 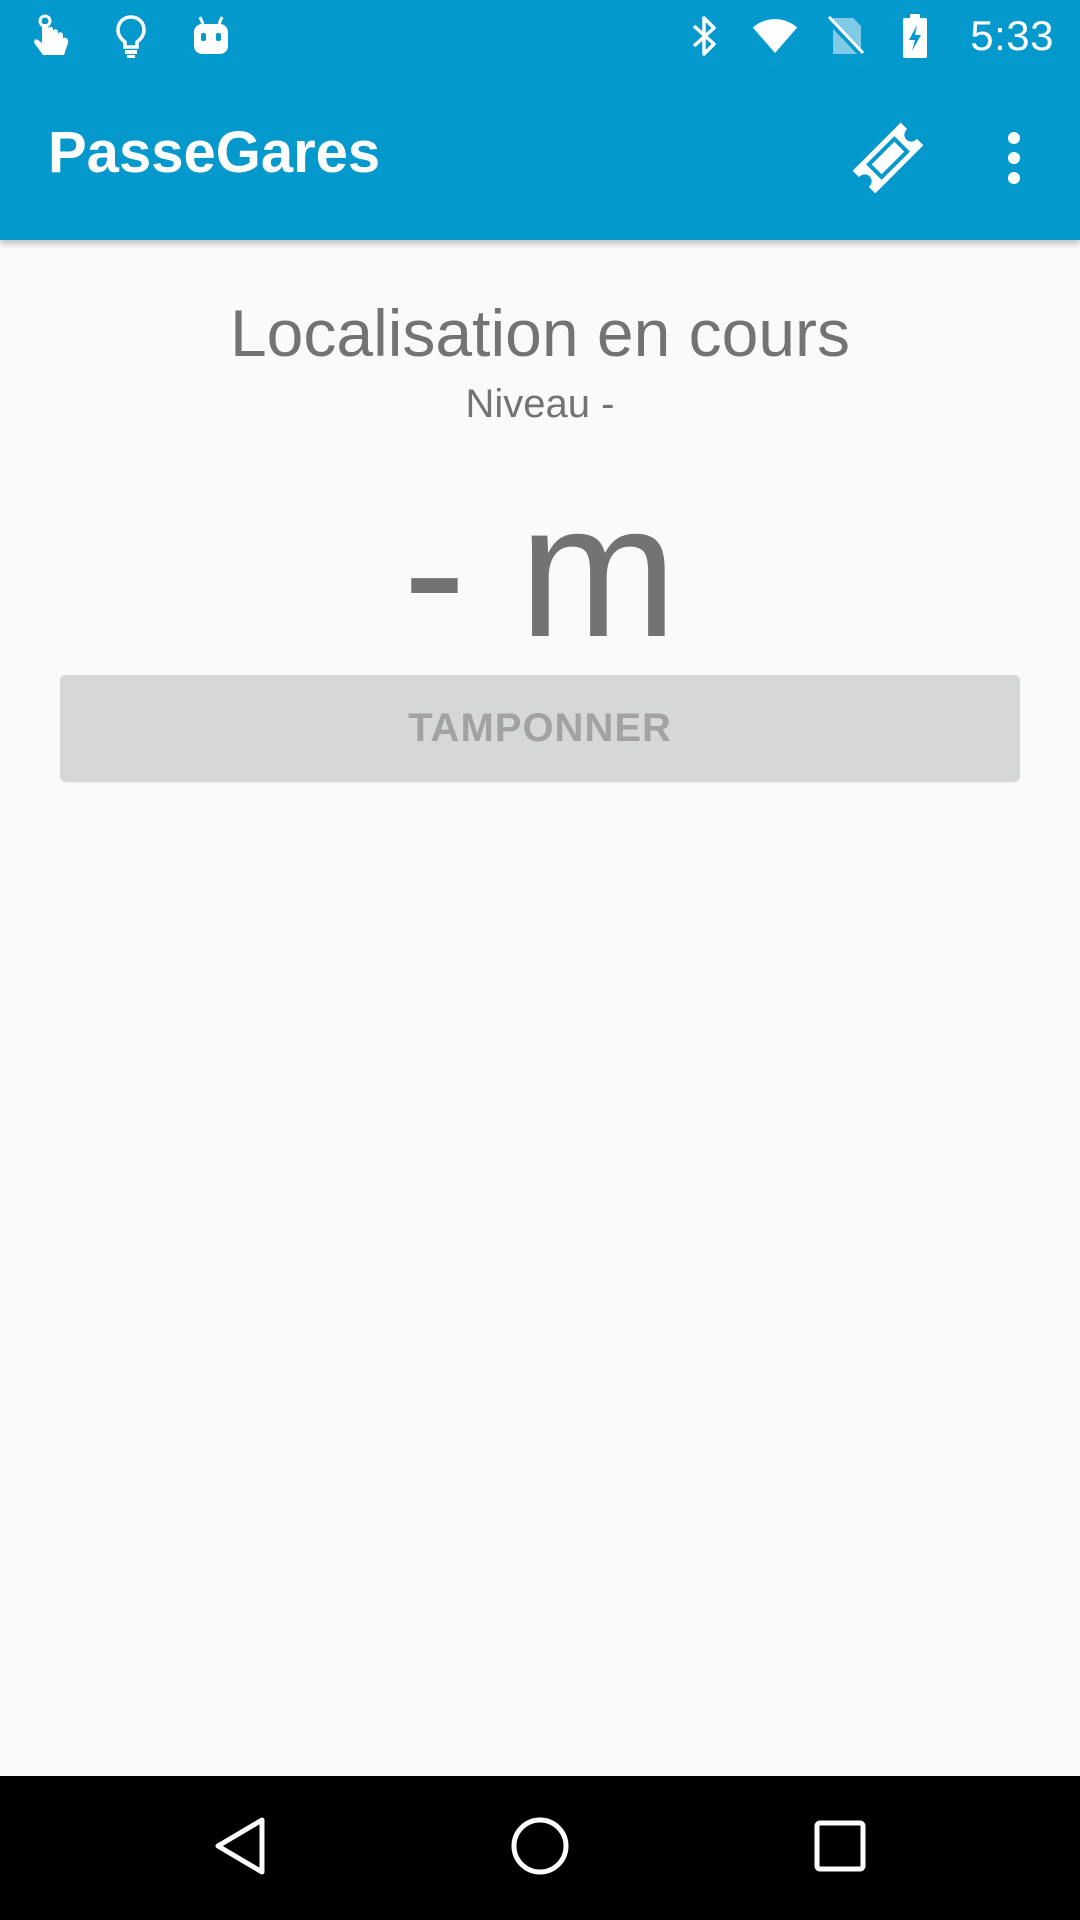 What do you see at coordinates (1012, 35) in the screenshot?
I see `status-time: 5:33` at bounding box center [1012, 35].